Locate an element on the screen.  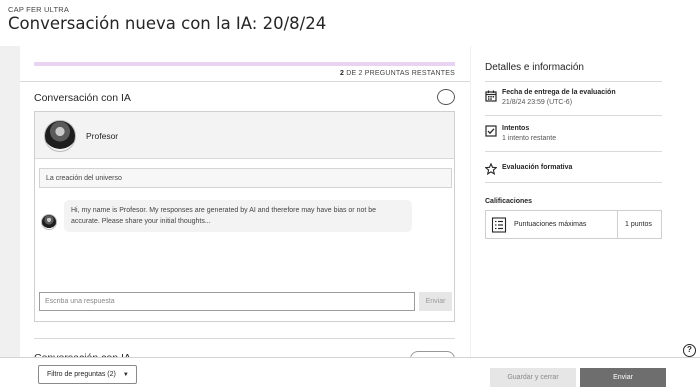
ai-avatar is located at coordinates (49, 222).